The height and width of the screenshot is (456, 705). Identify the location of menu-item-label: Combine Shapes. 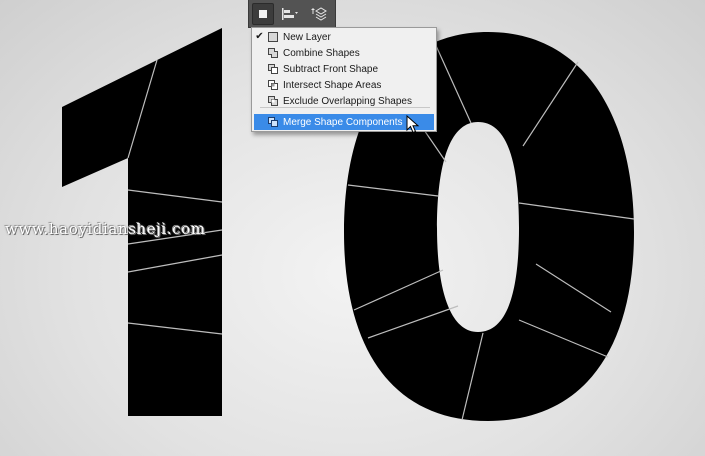
(321, 53).